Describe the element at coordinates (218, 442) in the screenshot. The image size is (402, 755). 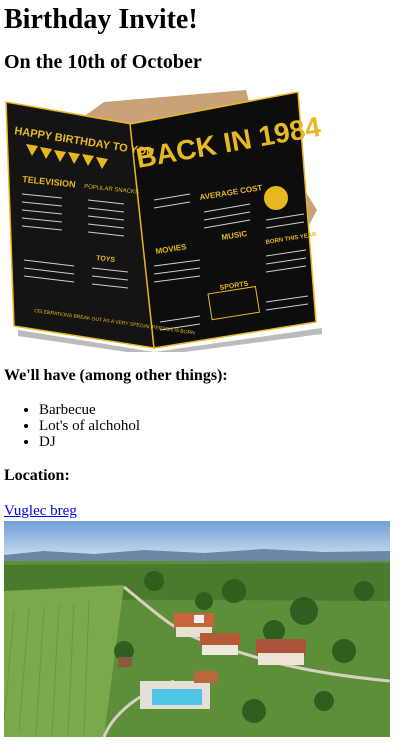
I see `list-item: DJ` at that location.